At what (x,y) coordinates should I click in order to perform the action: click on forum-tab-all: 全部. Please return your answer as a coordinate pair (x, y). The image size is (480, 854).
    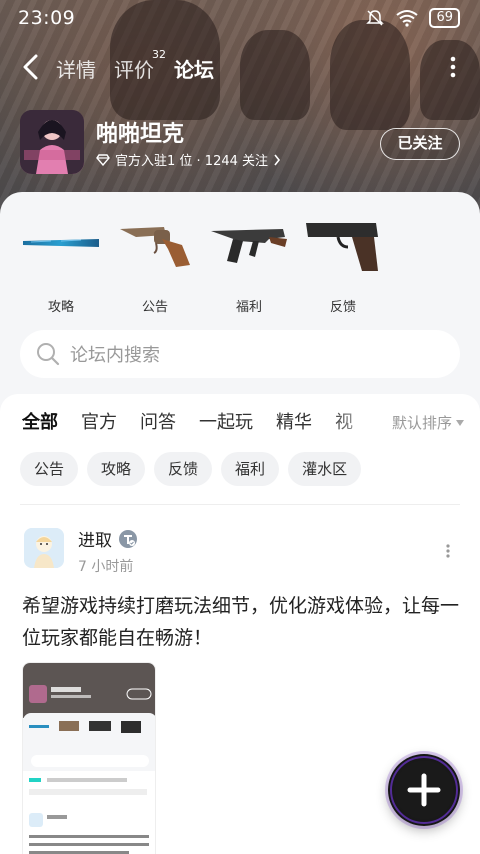
    Looking at the image, I should click on (40, 423).